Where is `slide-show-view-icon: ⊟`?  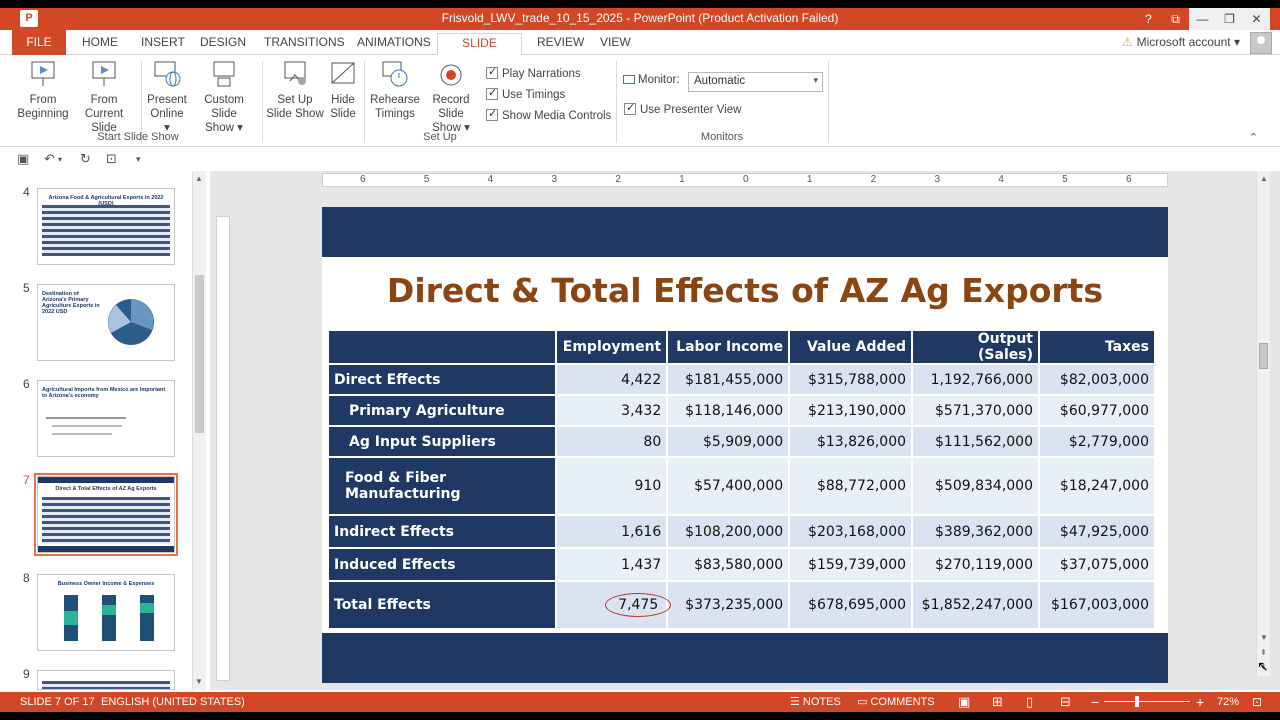
slide-show-view-icon: ⊟ is located at coordinates (1065, 702).